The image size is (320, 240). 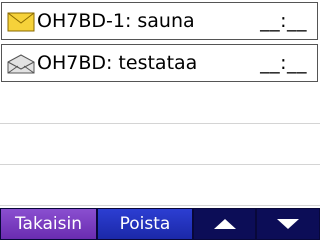 I want to click on triangle-up-icon, so click(x=224, y=224).